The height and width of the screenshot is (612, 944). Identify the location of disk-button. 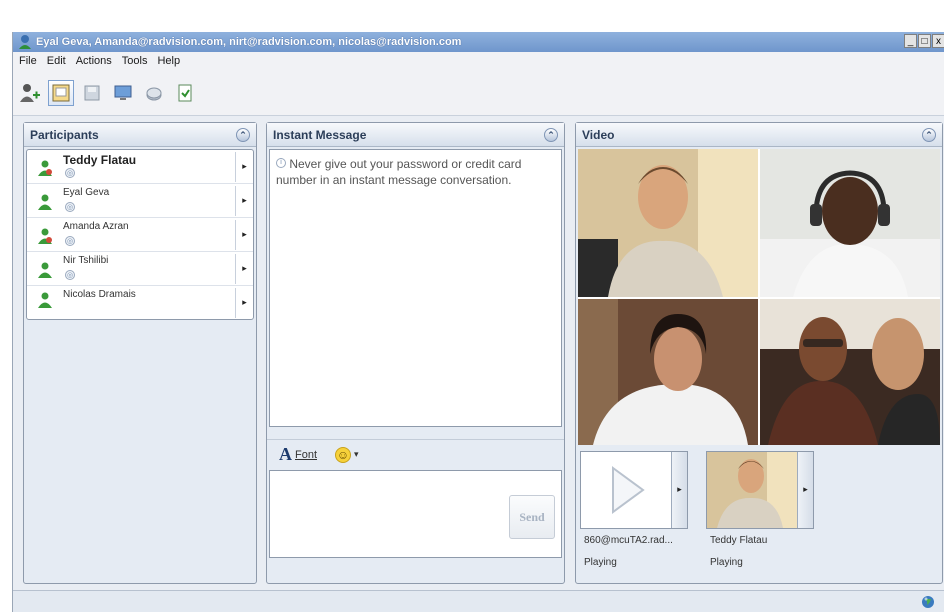
(154, 93).